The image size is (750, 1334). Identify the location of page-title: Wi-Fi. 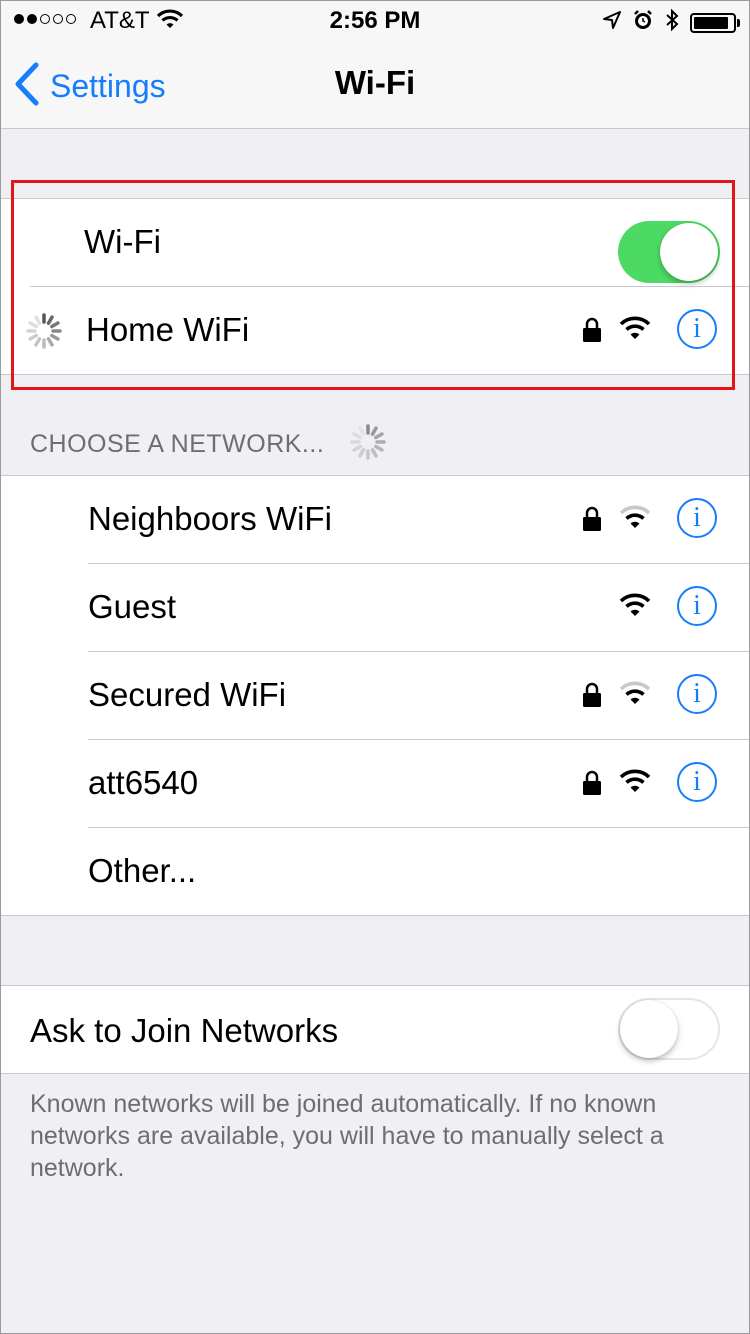
(375, 82).